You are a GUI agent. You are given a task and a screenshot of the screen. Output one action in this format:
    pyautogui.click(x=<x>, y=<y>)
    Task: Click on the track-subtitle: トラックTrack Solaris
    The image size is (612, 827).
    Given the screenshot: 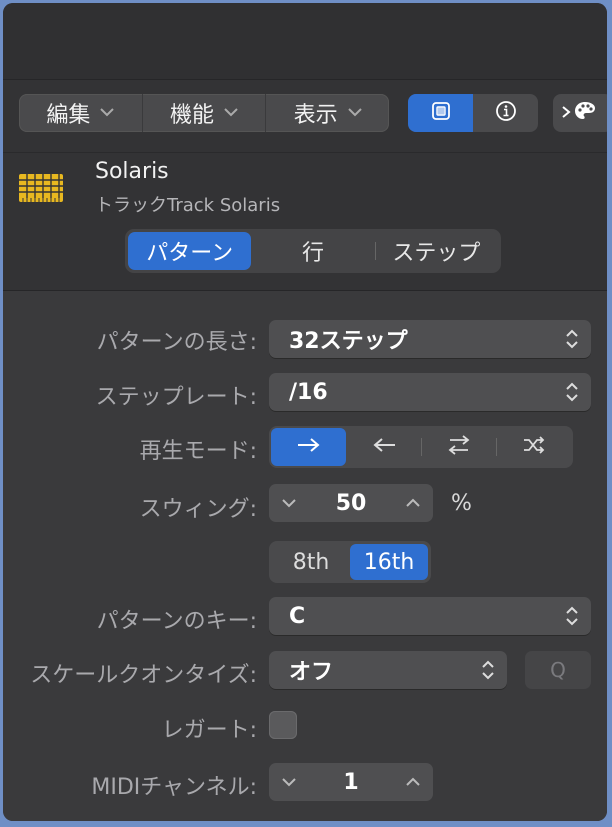 What is the action you would take?
    pyautogui.click(x=188, y=205)
    